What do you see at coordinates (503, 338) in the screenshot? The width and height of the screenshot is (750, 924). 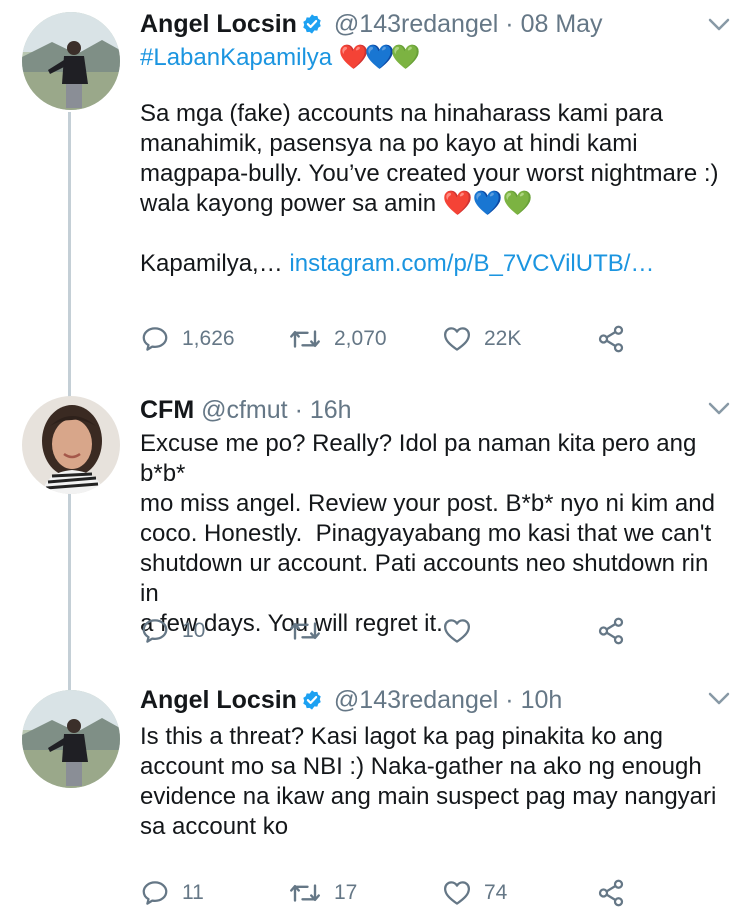 I see `like-count: 22K` at bounding box center [503, 338].